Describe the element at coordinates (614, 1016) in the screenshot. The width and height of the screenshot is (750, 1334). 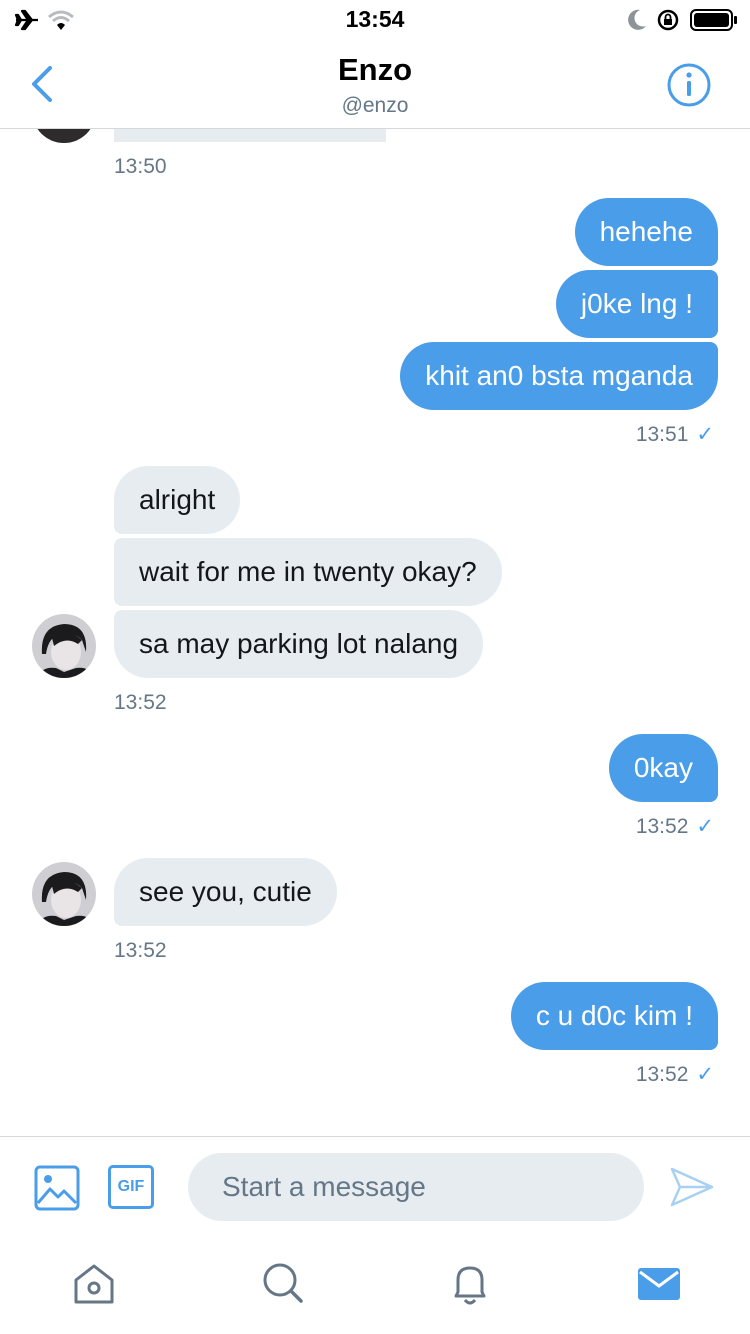
I see `message-bubble-outgoing: c u d0c kim !` at that location.